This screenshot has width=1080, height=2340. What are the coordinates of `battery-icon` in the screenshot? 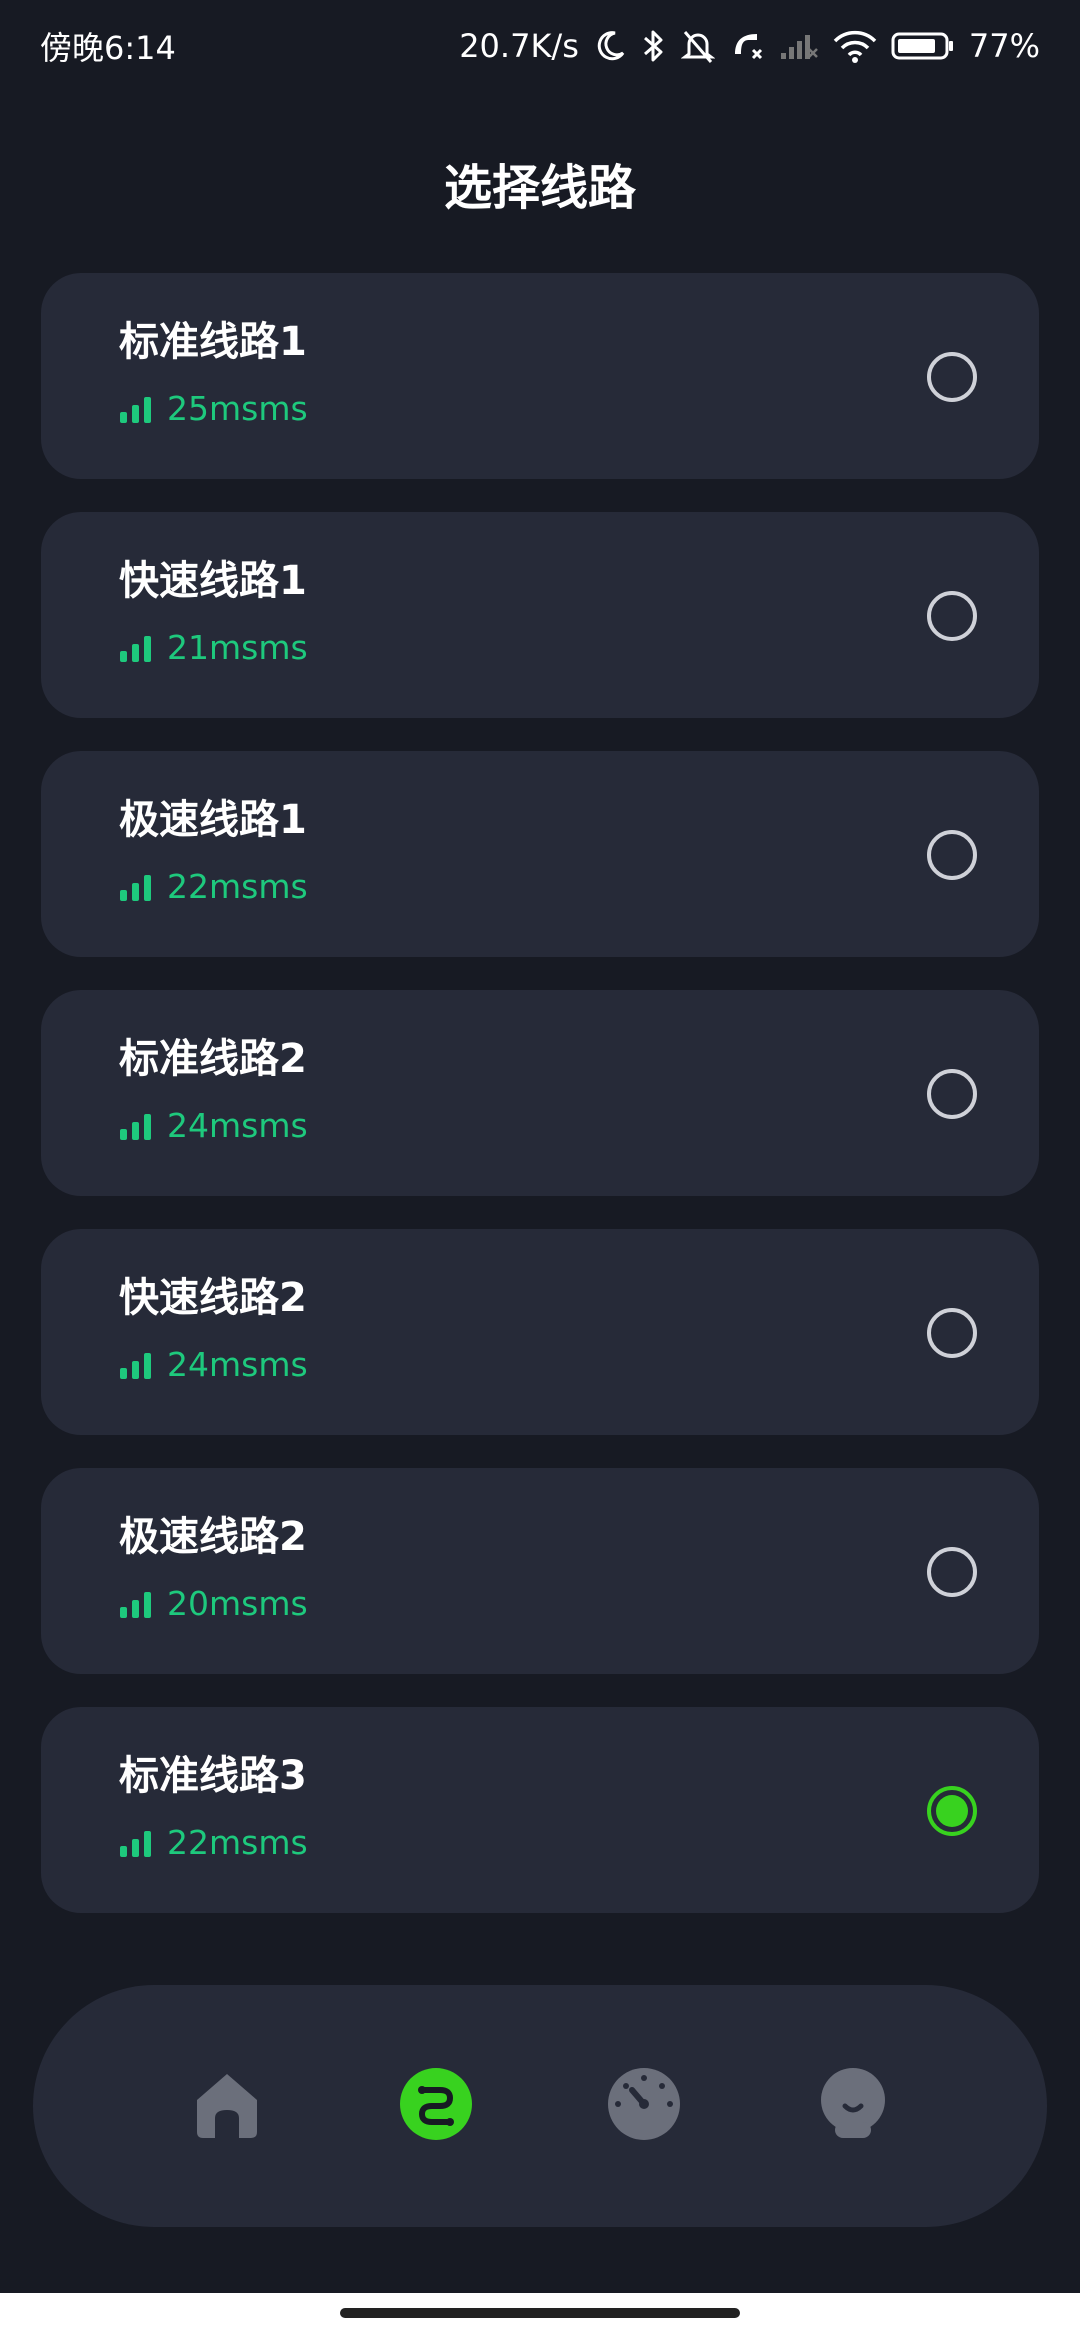 It's located at (923, 46).